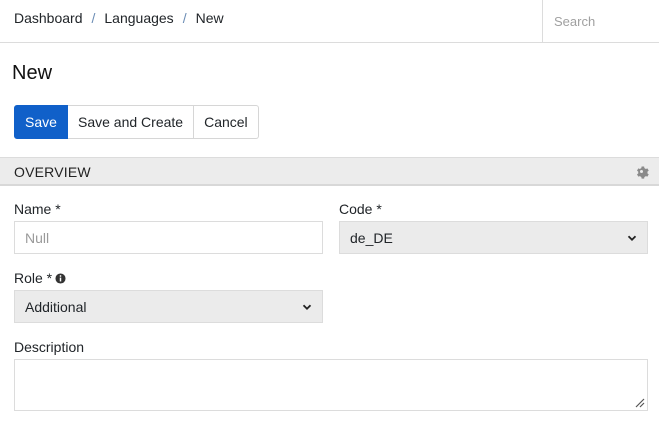  What do you see at coordinates (60, 278) in the screenshot?
I see `info-icon` at bounding box center [60, 278].